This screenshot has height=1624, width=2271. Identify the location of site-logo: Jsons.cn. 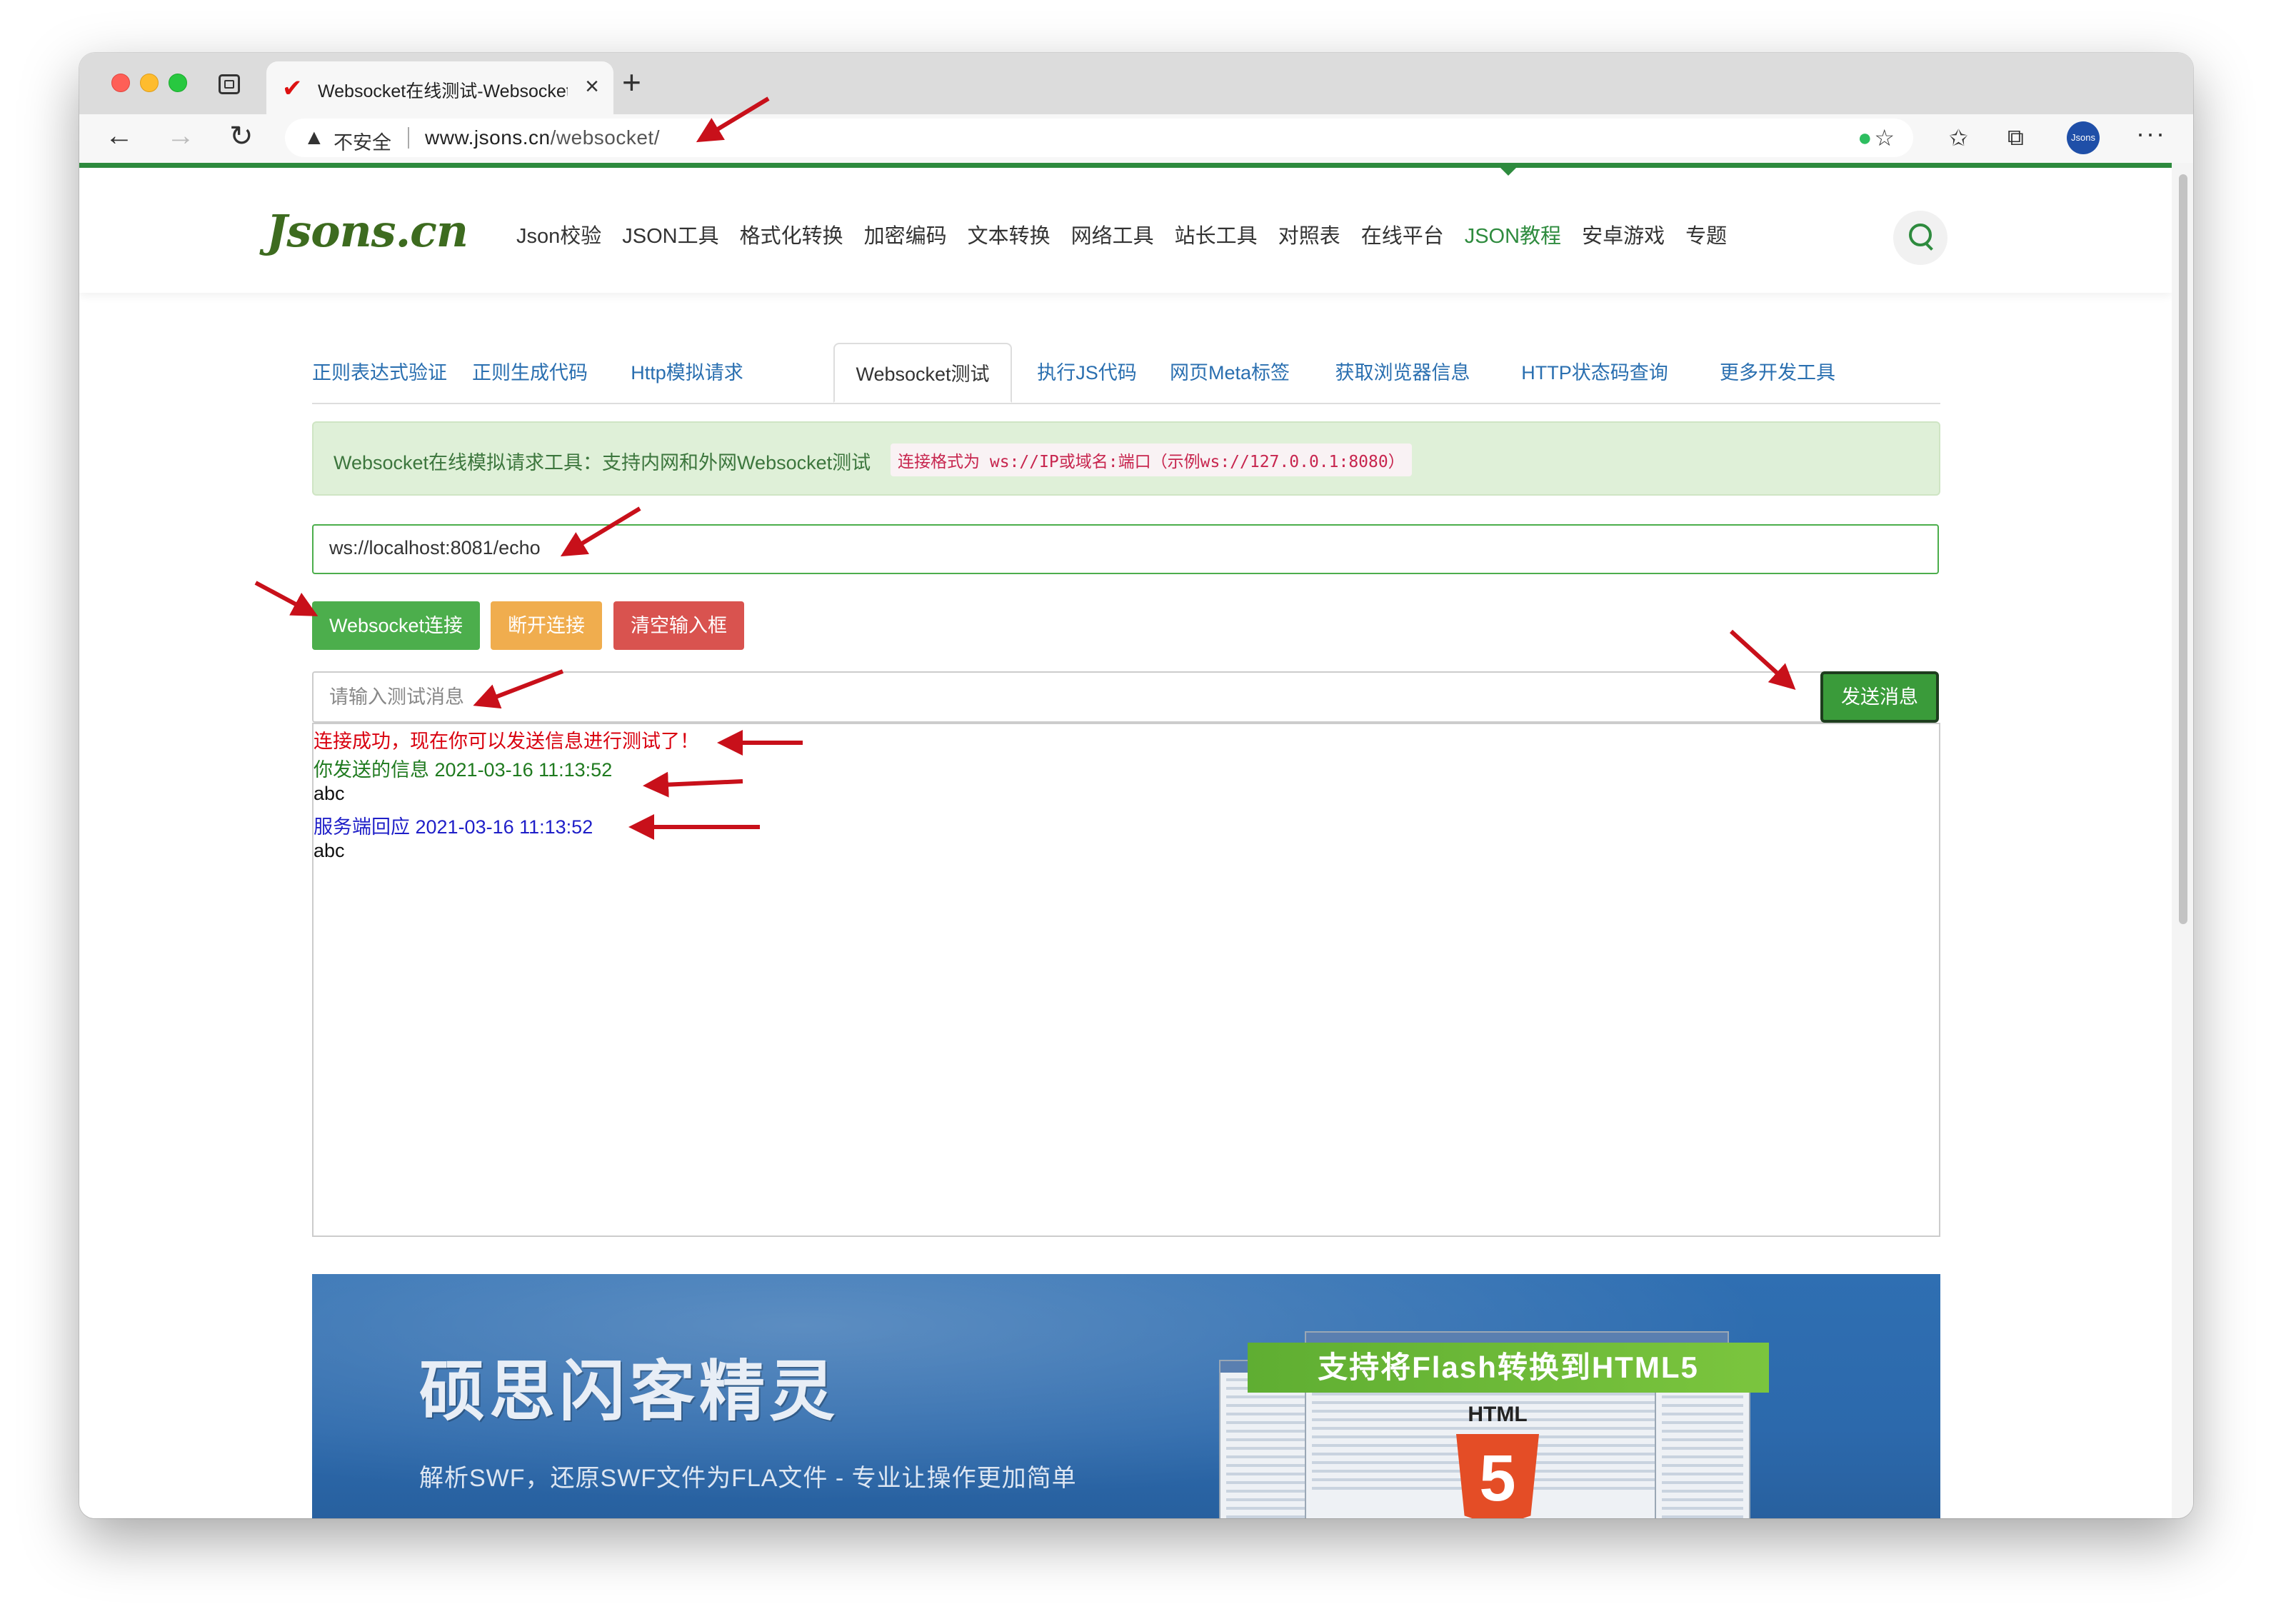
(367, 231).